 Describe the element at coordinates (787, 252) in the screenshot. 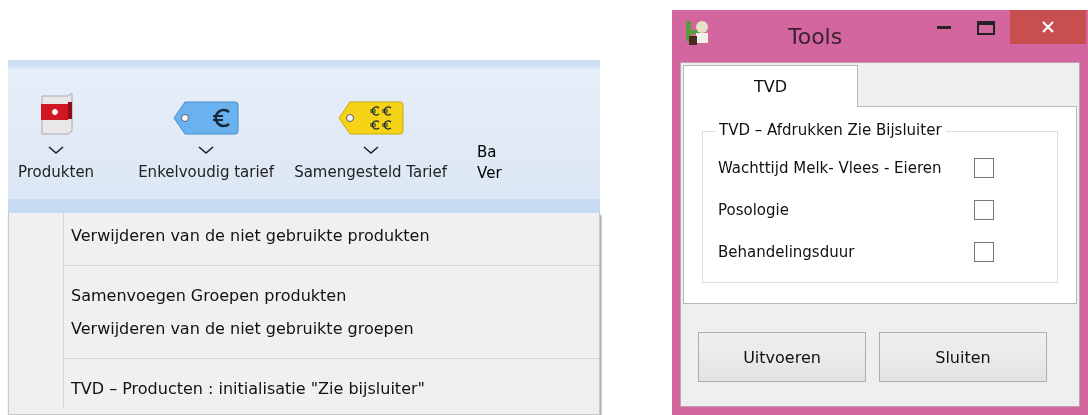

I see `checkbox-label: Behandelingsduur` at that location.